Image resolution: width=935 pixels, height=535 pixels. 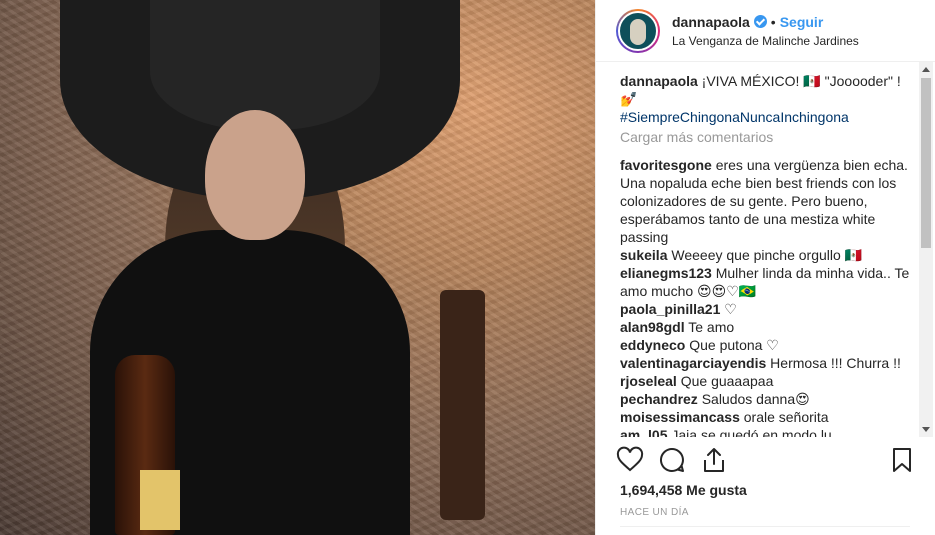 What do you see at coordinates (666, 165) in the screenshot?
I see `comment-username: favoritesgone` at bounding box center [666, 165].